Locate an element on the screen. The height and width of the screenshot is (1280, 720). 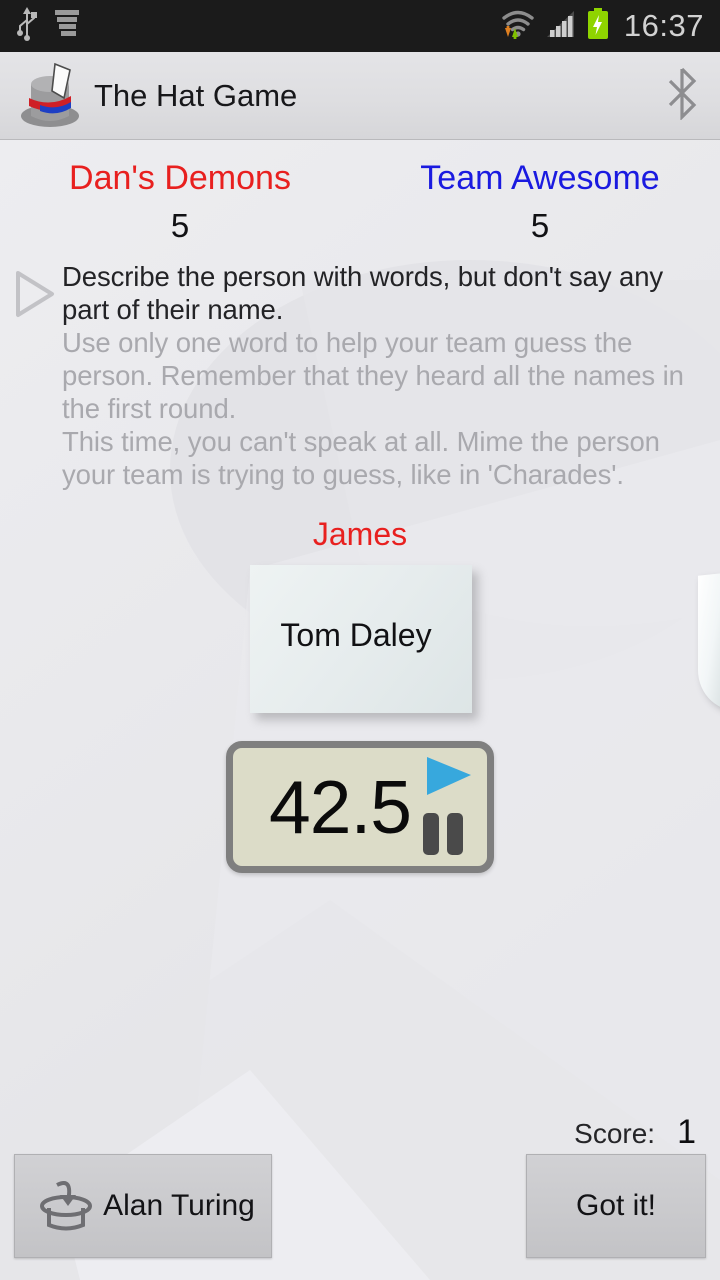
got-it-button: Got it! is located at coordinates (616, 1206).